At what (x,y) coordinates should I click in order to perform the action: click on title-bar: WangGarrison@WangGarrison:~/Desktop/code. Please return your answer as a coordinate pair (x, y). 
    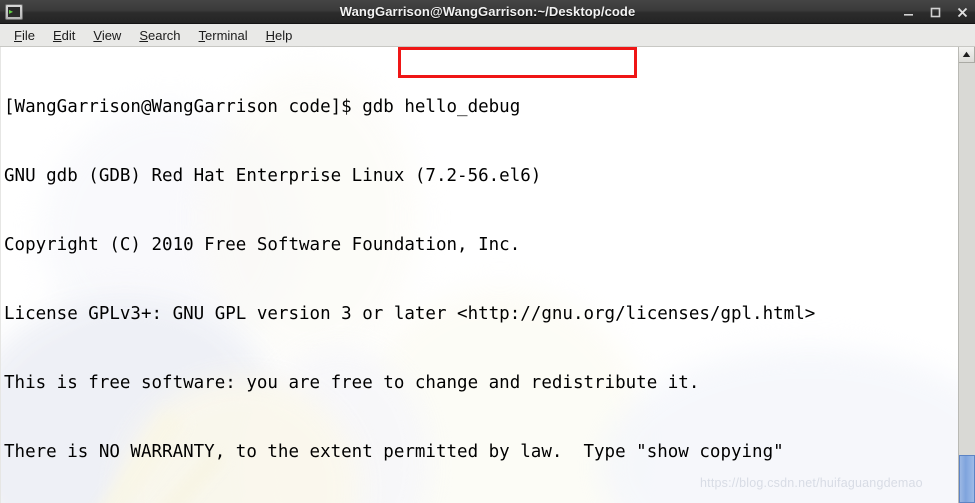
    Looking at the image, I should click on (487, 12).